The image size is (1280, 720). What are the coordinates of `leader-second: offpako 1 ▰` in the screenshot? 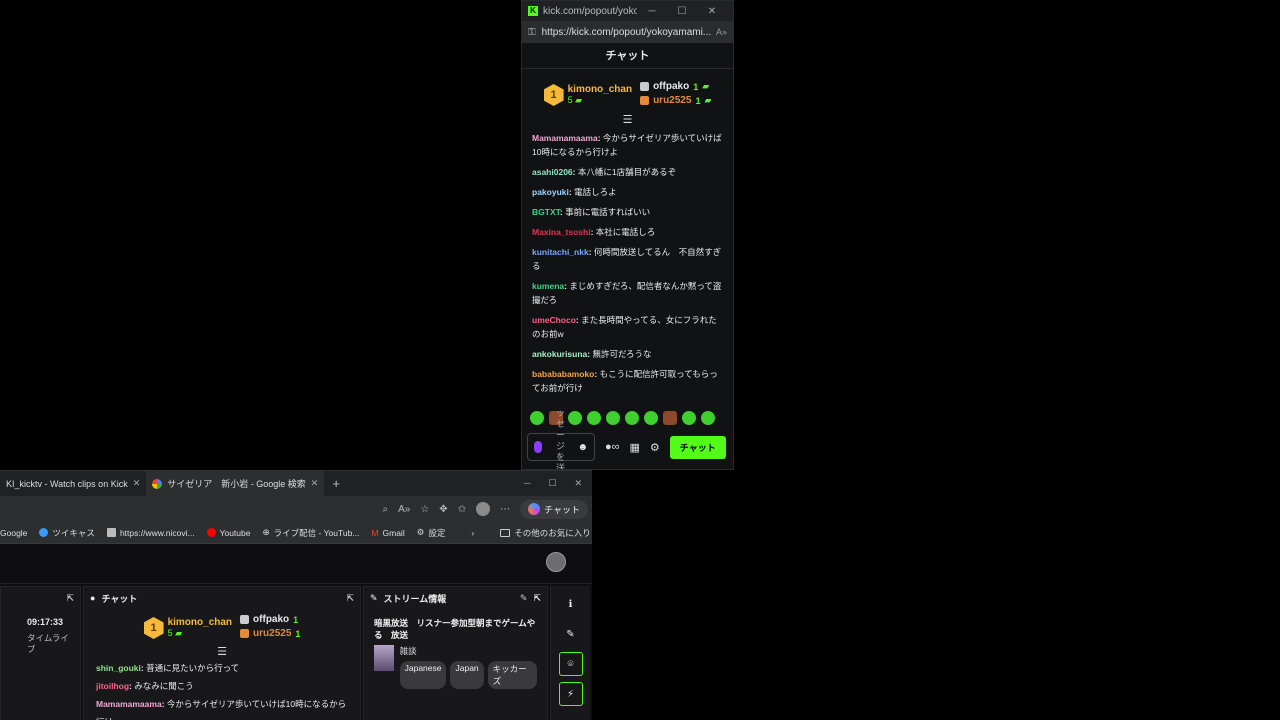 It's located at (675, 86).